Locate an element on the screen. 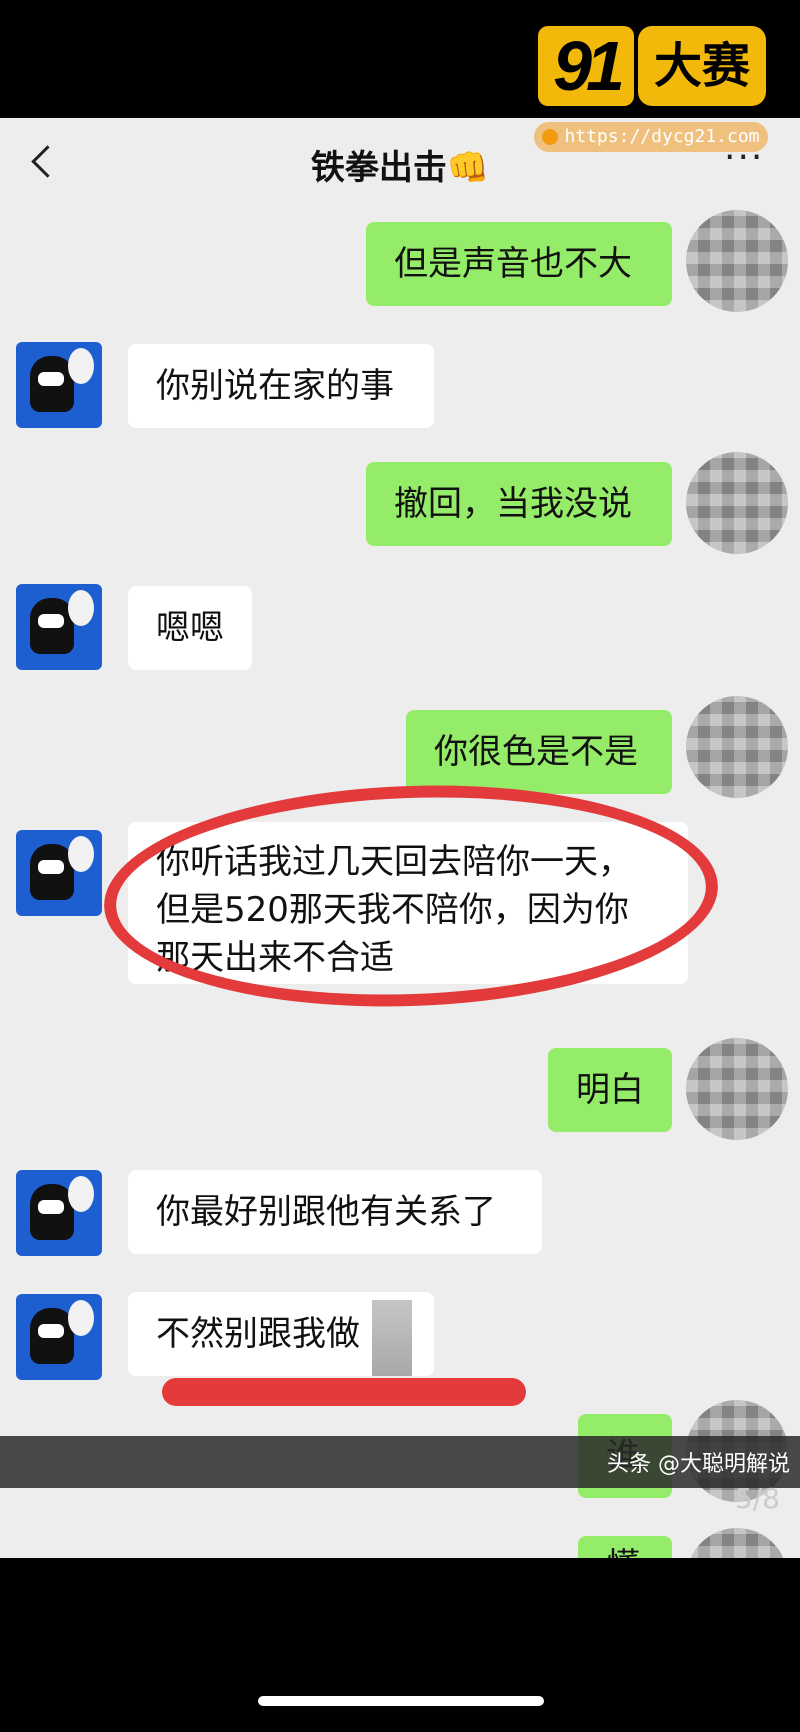  logo-text: 大赛 is located at coordinates (702, 66).